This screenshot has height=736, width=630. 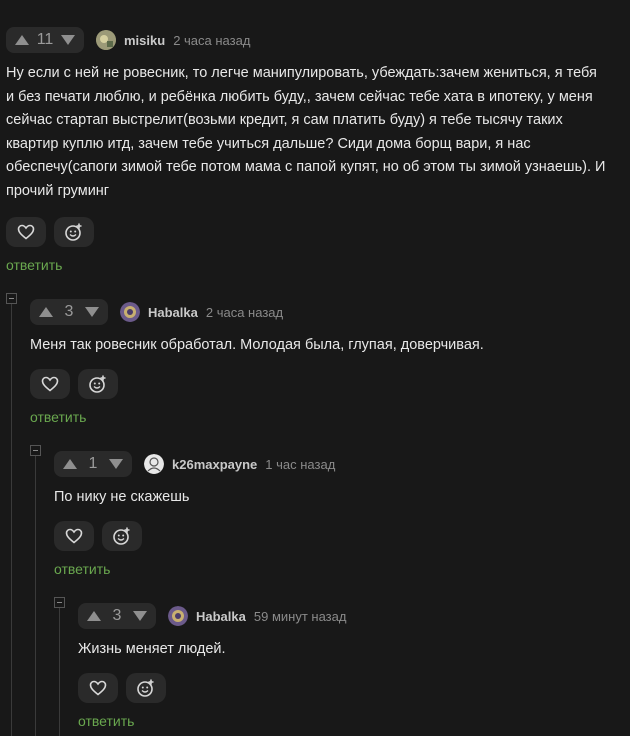 I want to click on comment-header: 11 misiku 2 часа назад, so click(x=311, y=40).